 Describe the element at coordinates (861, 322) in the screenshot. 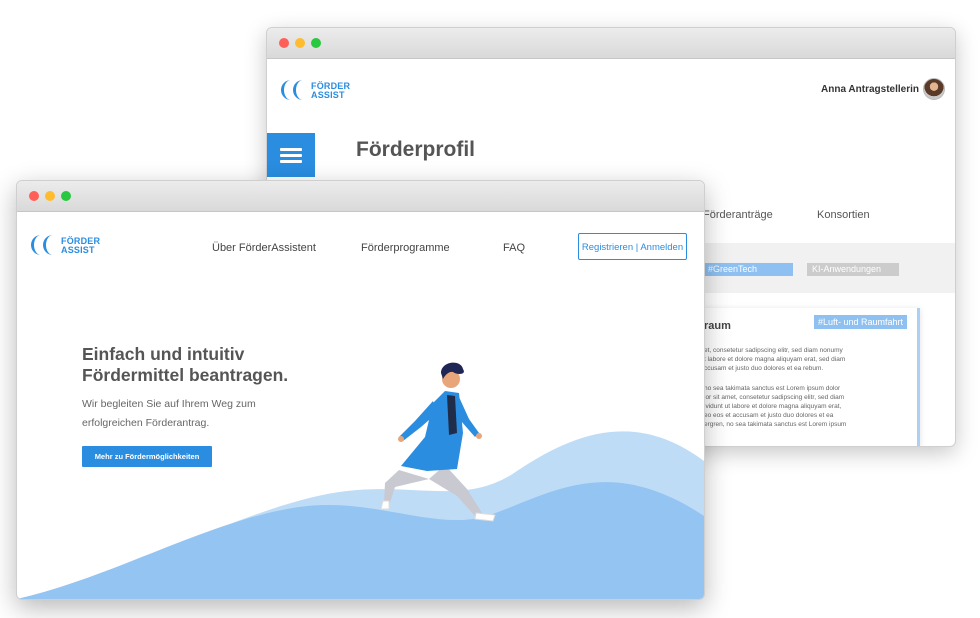

I see `project-card-tag: #Luft- und Raumfahrt` at that location.